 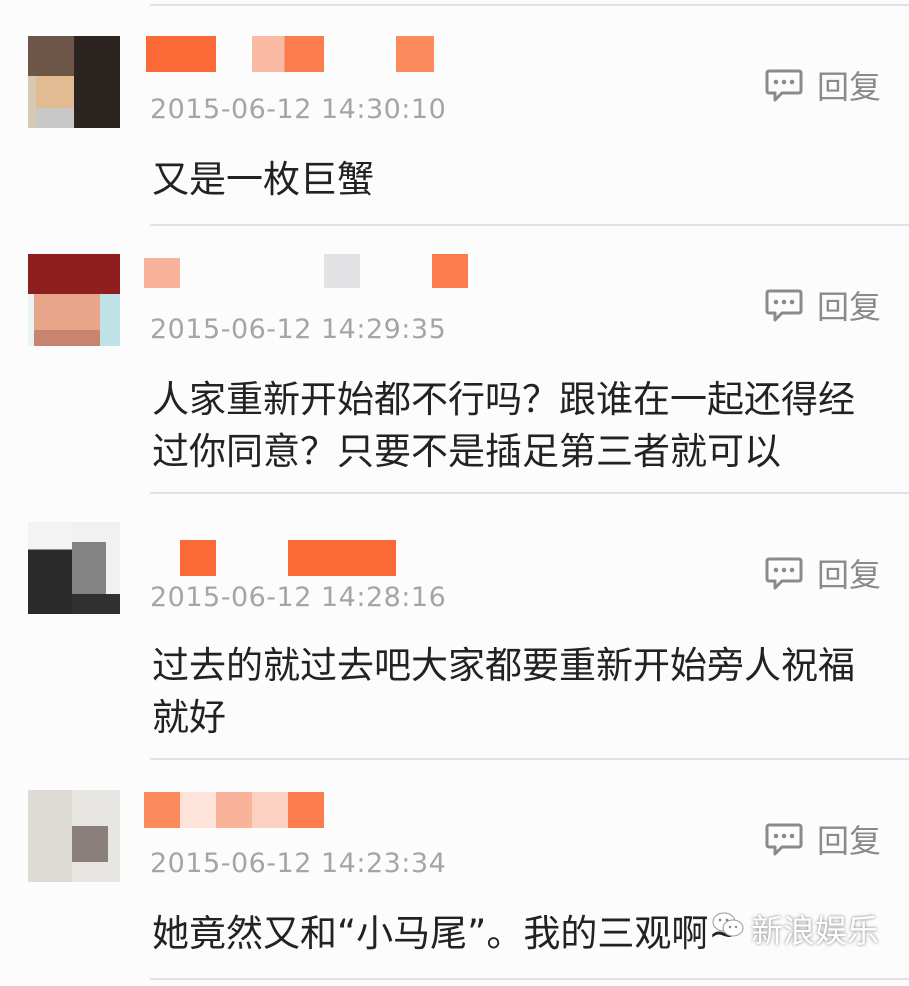 I want to click on comment-timestamp: 2015-06-12 14:30:10, so click(x=298, y=109).